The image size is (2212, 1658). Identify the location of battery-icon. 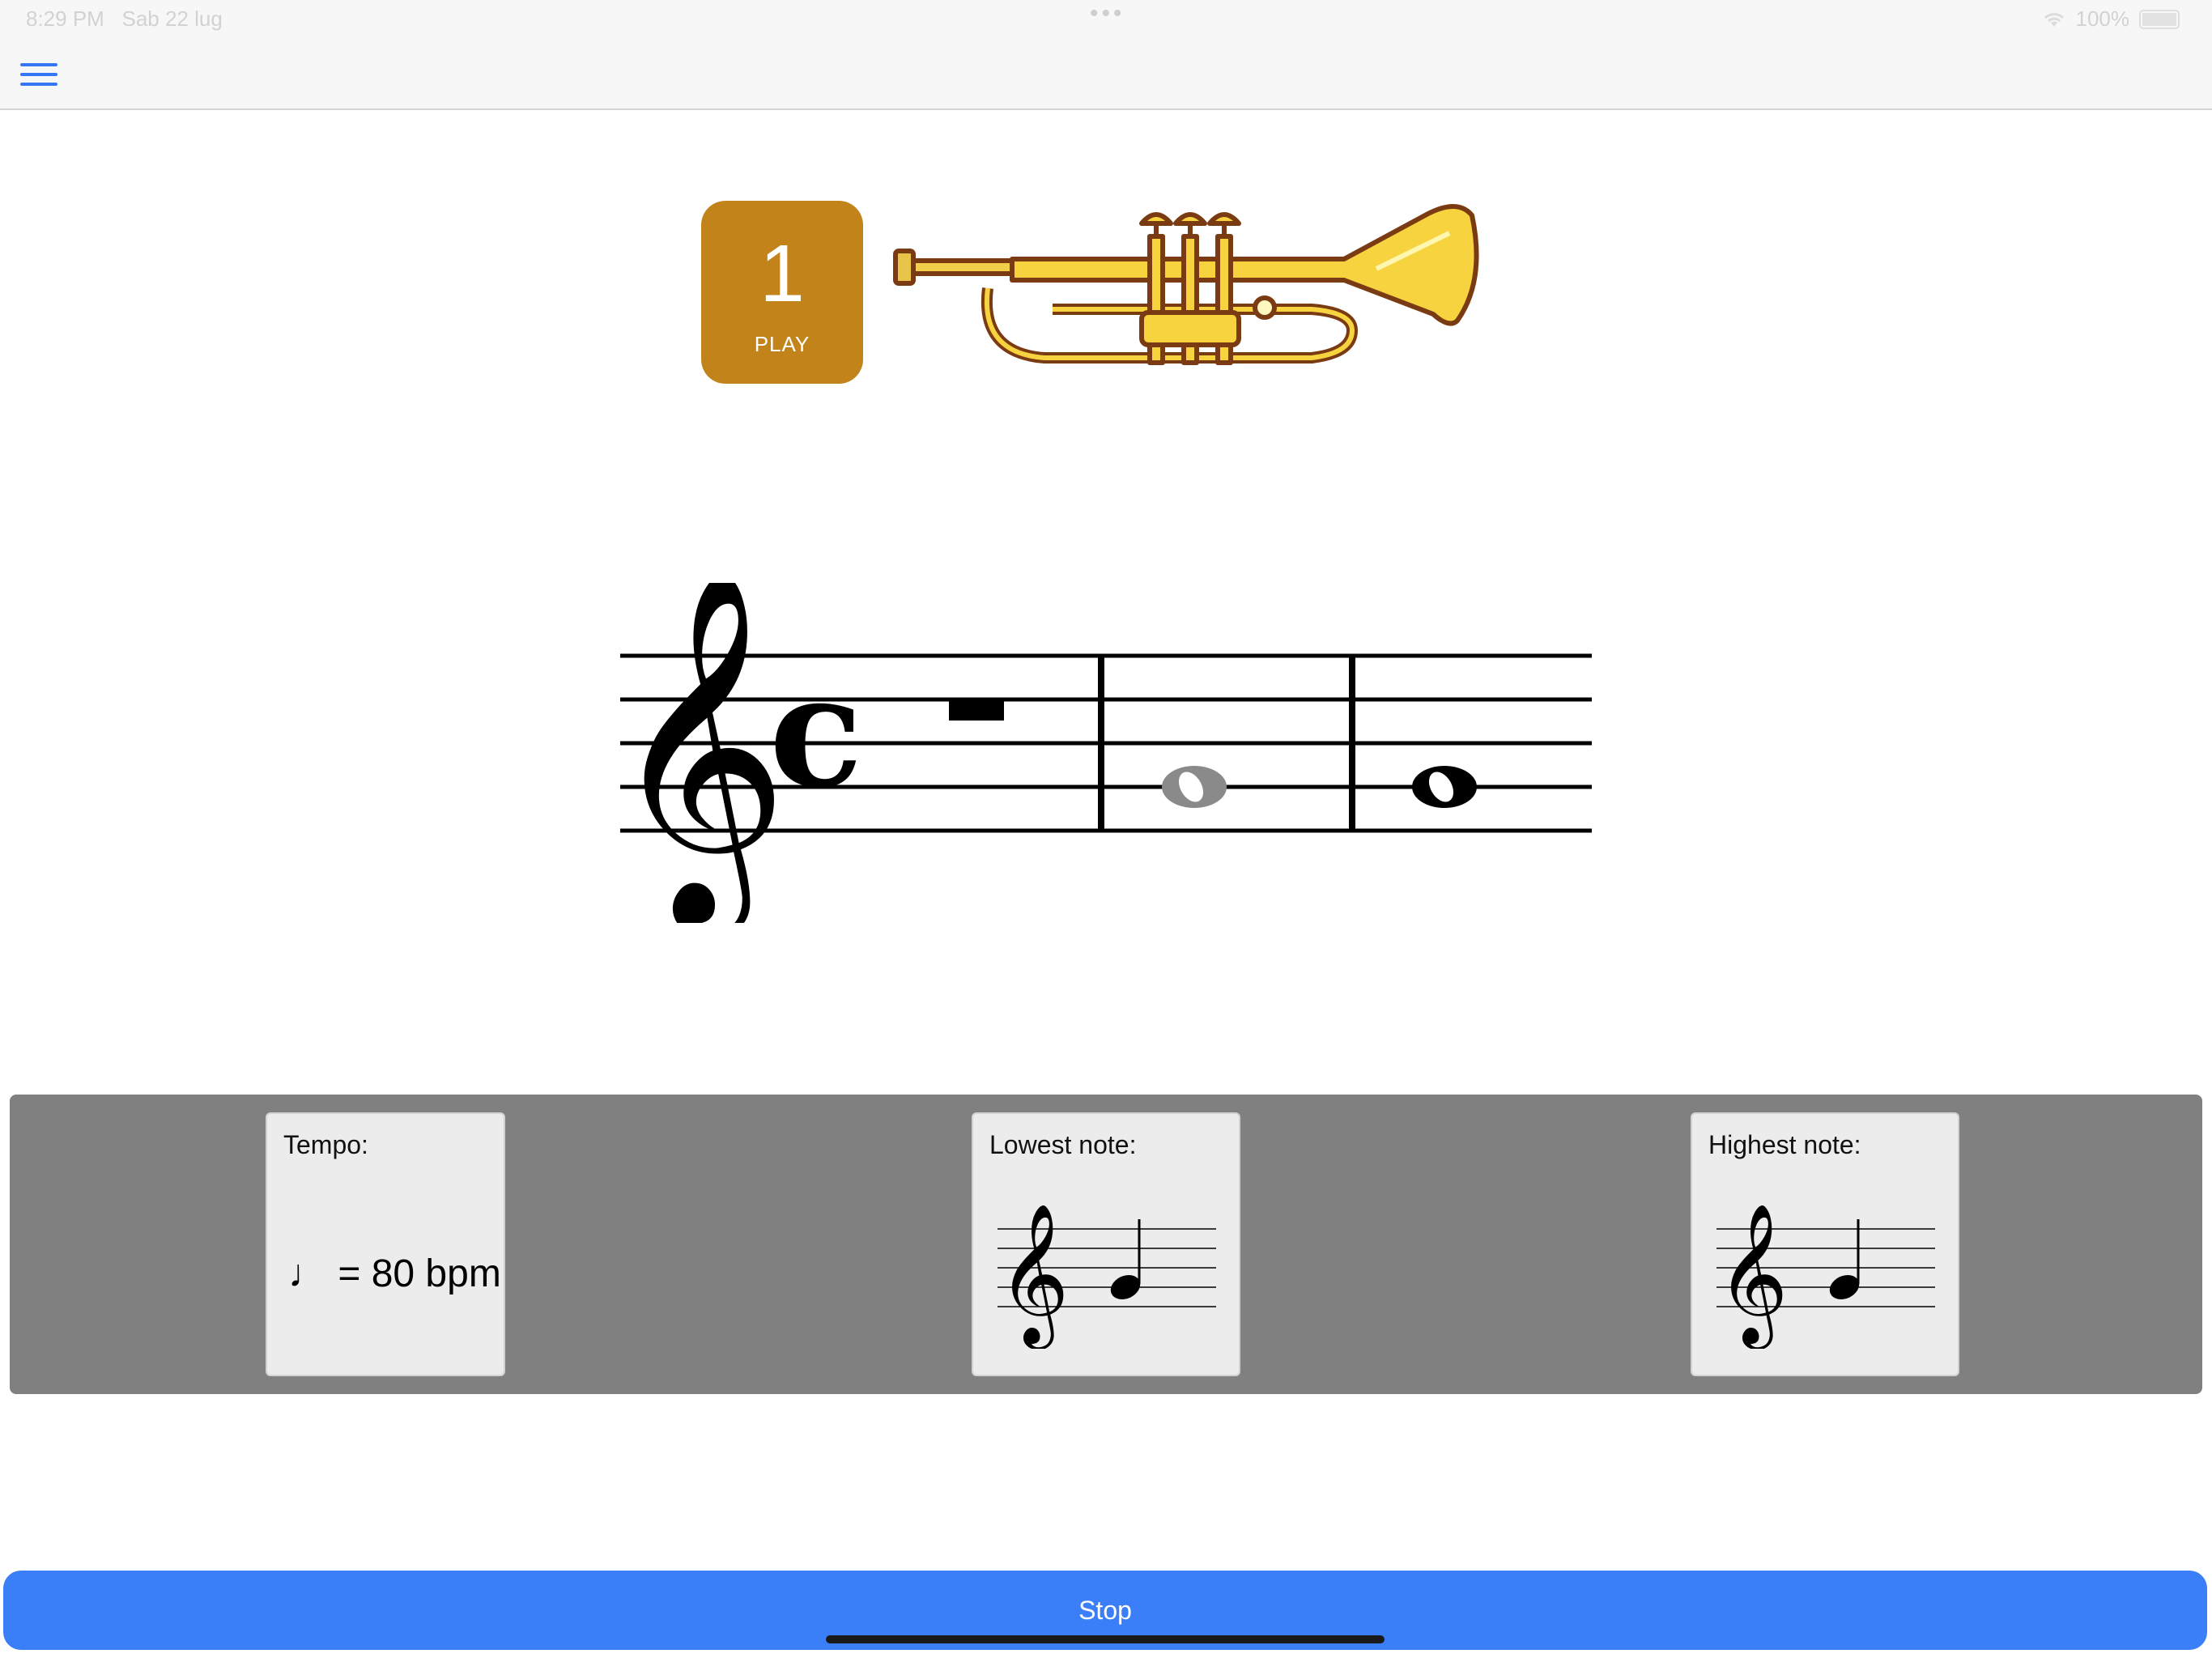
(2160, 19).